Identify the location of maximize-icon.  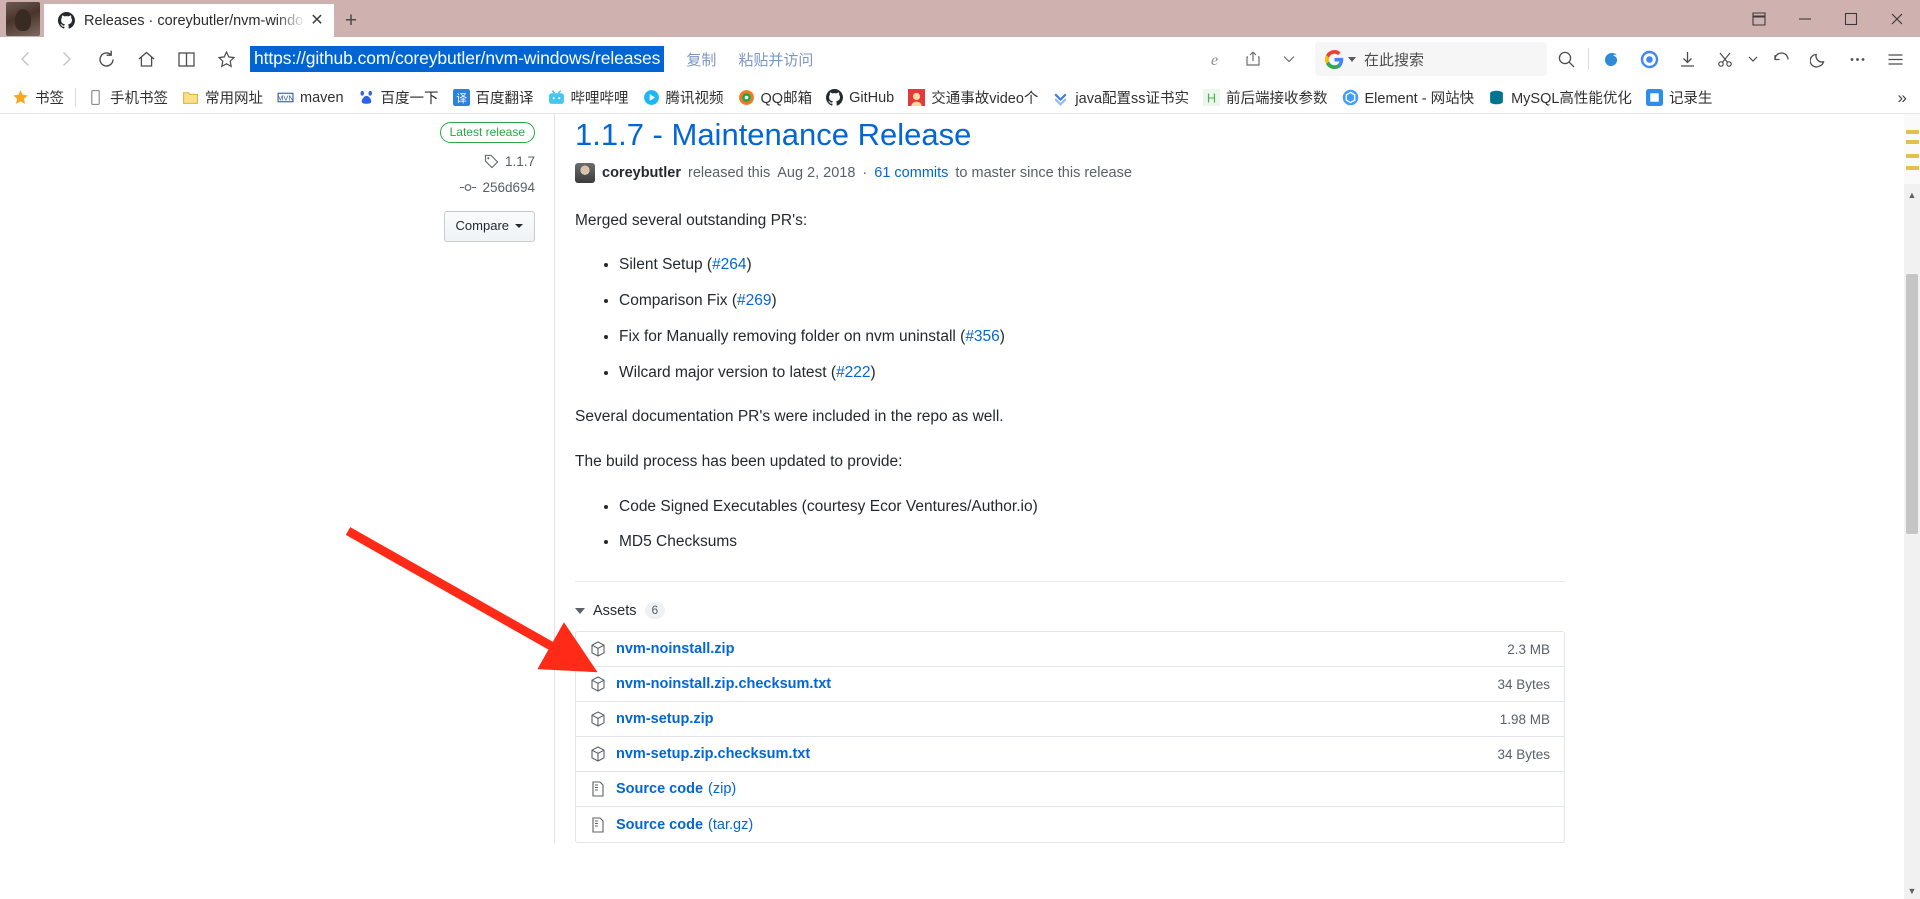
(1851, 18).